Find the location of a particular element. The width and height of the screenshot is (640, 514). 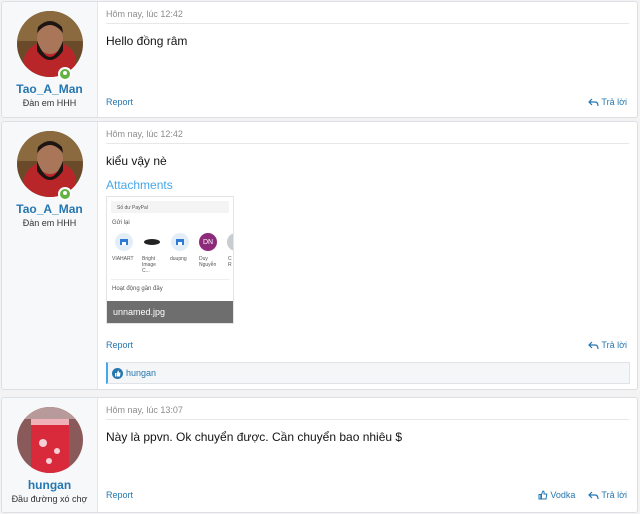

thumbs-up-icon is located at coordinates (543, 495).